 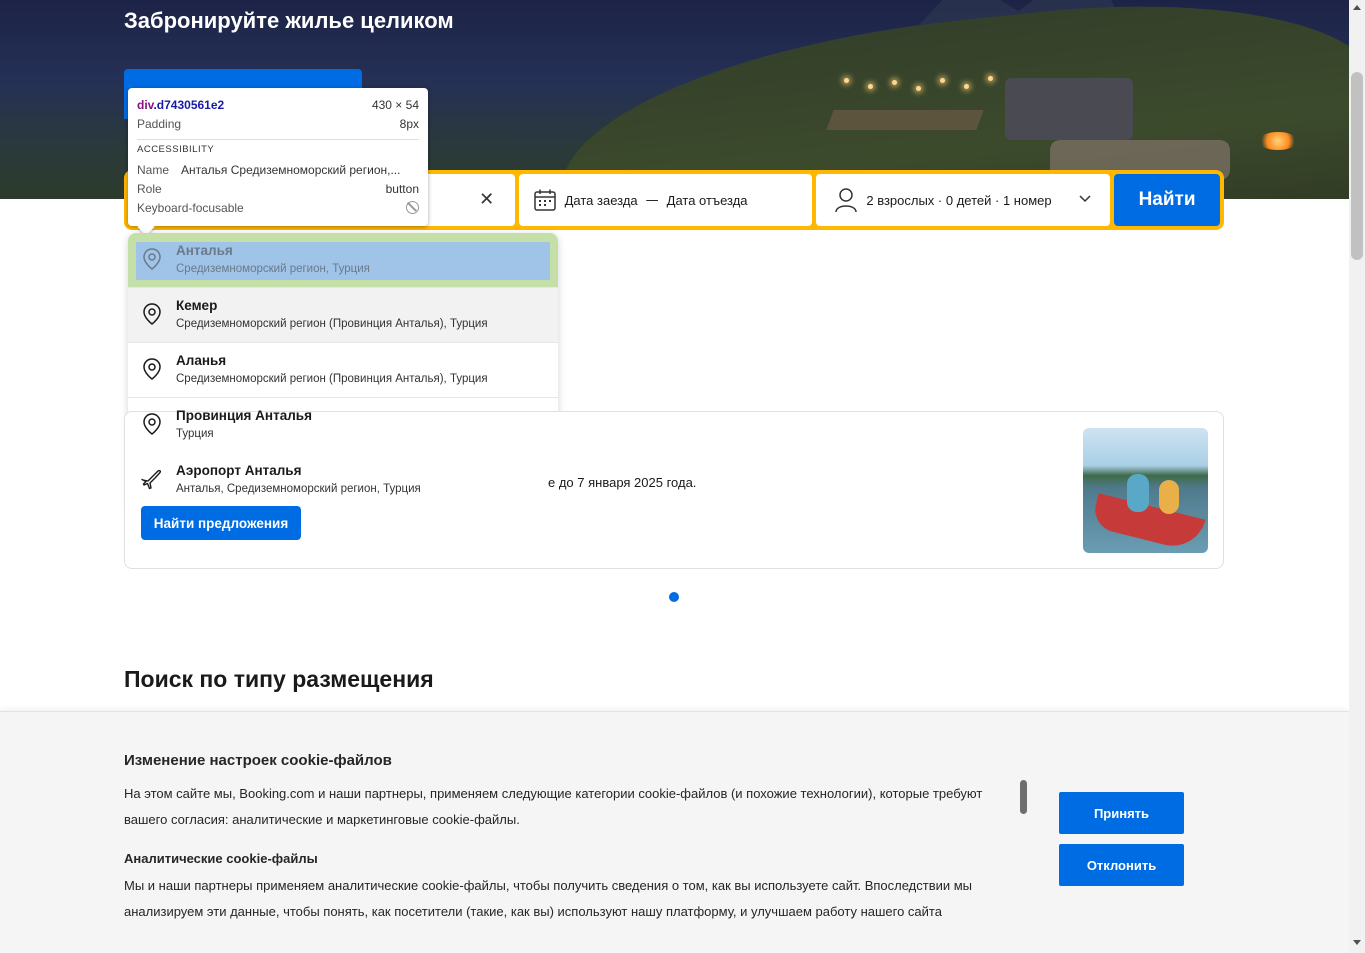 I want to click on dates-field: Дата заезда — Дата отъезда, so click(x=665, y=200).